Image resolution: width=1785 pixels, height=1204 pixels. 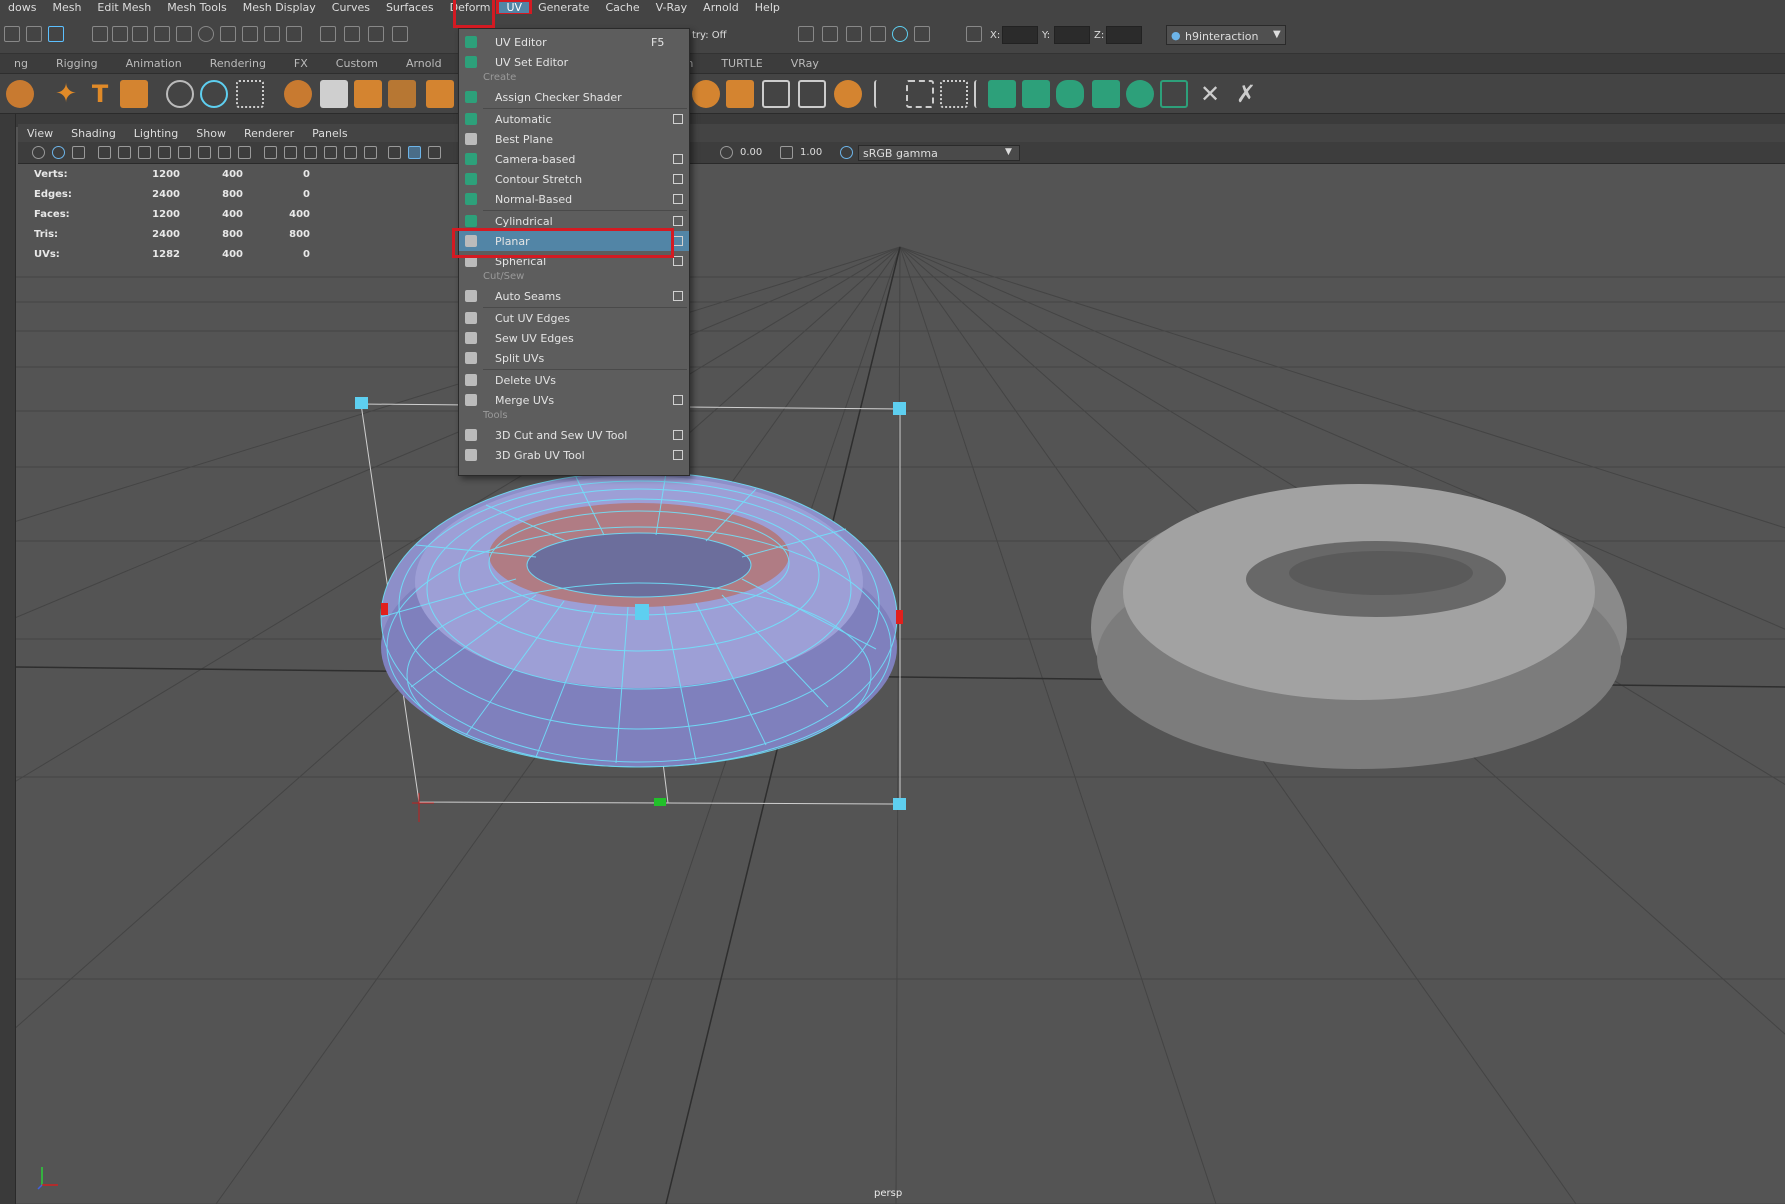 I want to click on uv-checker-shelf-icon, so click(x=1174, y=94).